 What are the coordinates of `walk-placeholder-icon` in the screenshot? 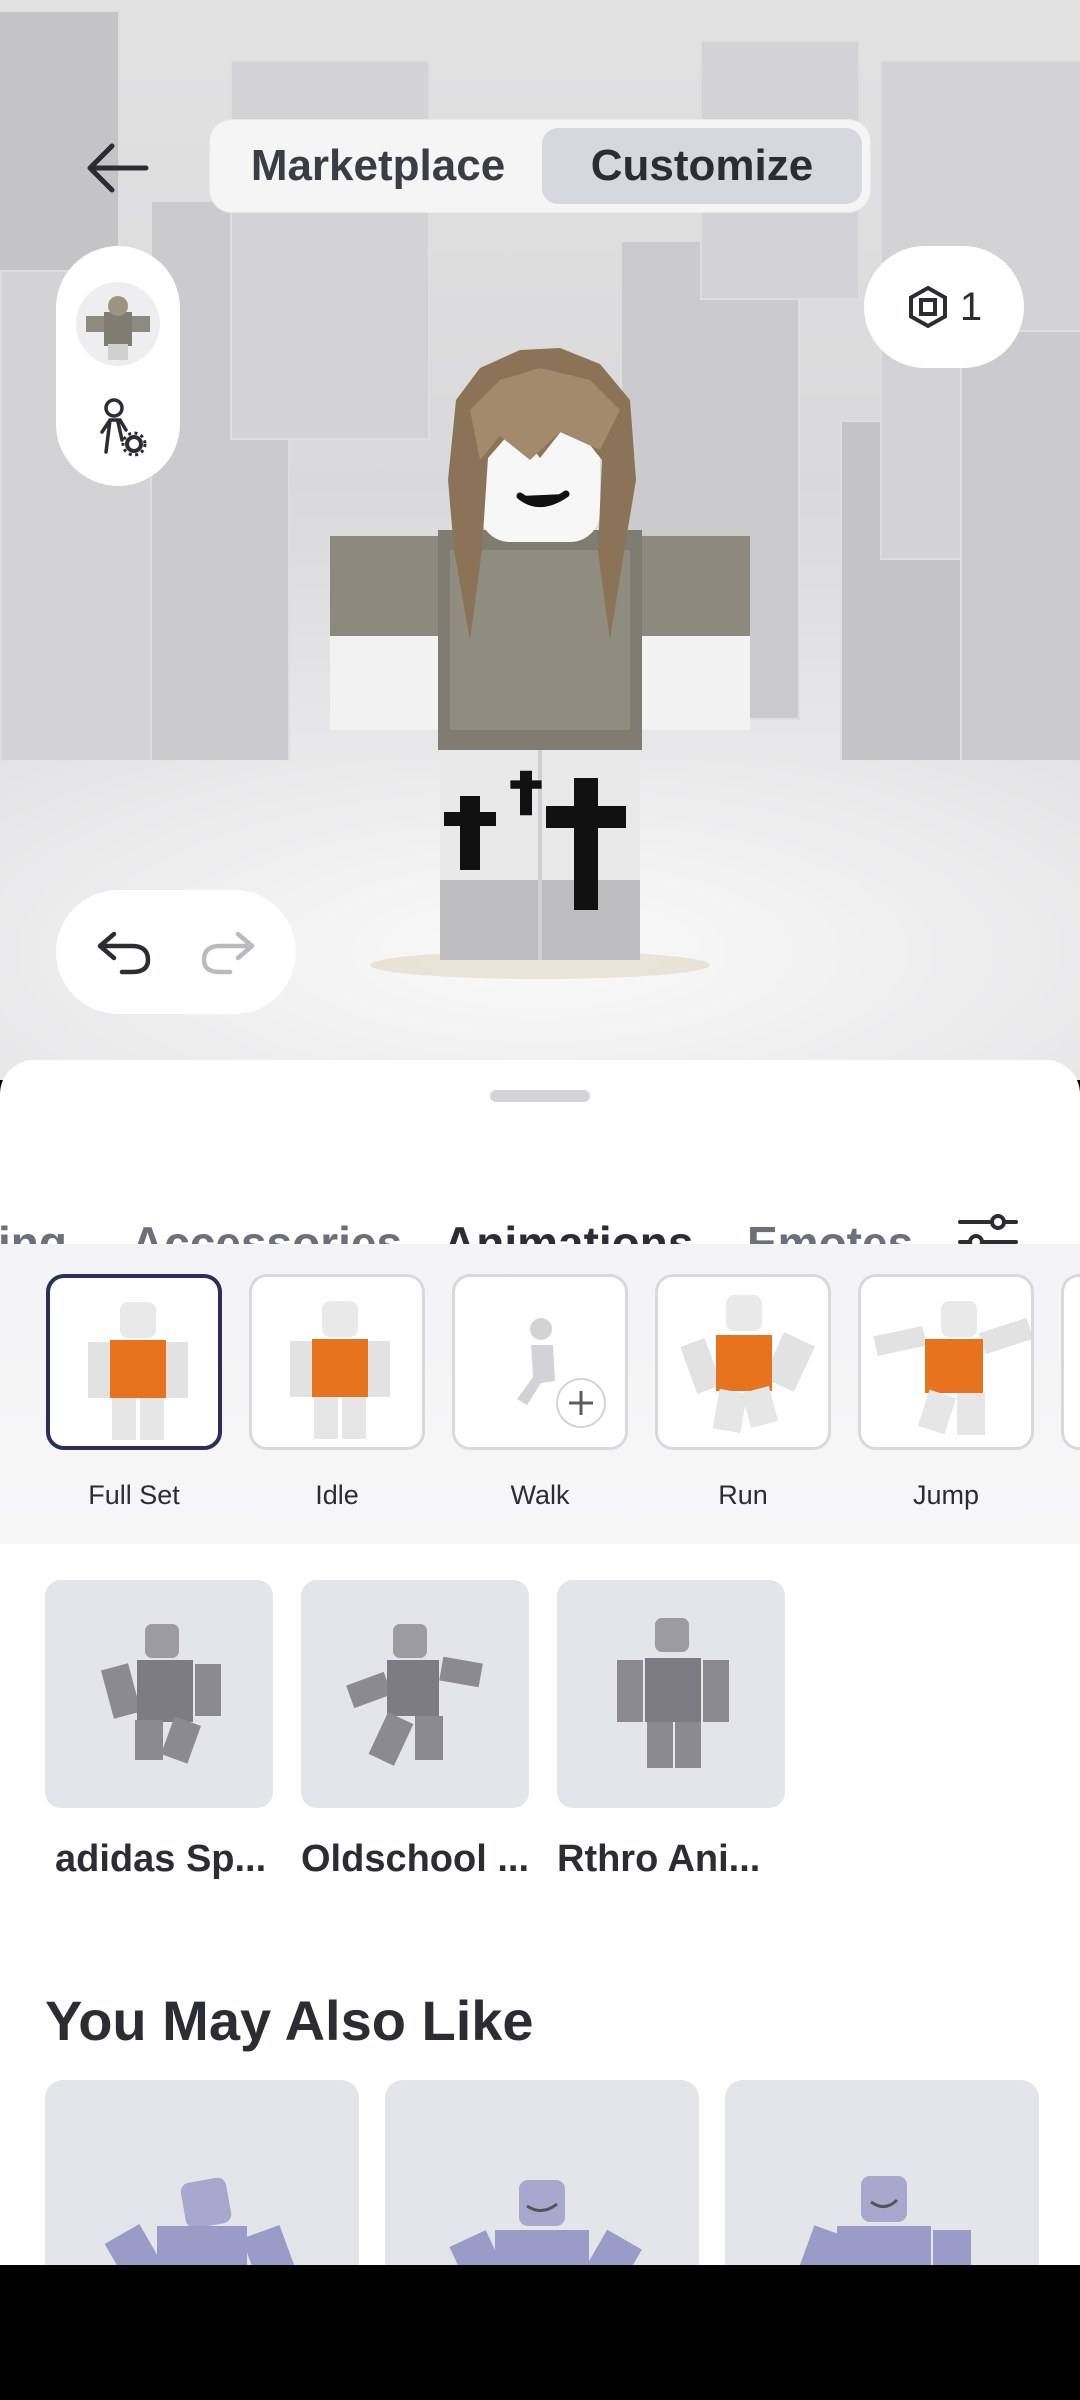 It's located at (561, 1373).